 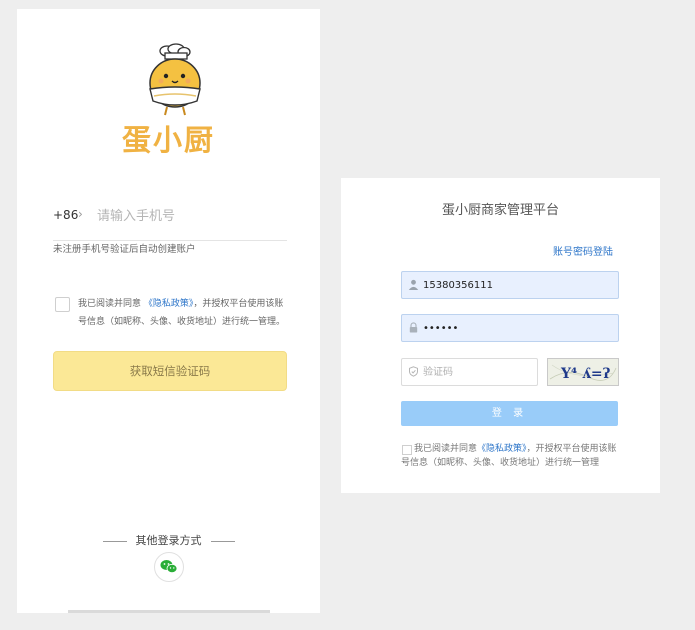 I want to click on shield-icon, so click(x=413, y=371).